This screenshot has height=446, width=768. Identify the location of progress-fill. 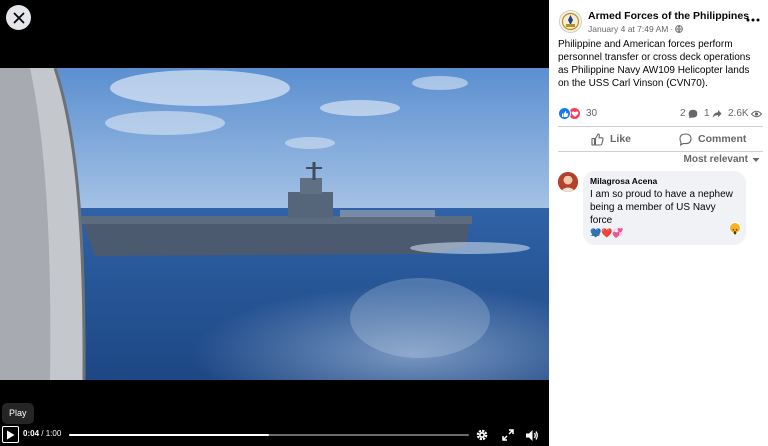
(169, 435).